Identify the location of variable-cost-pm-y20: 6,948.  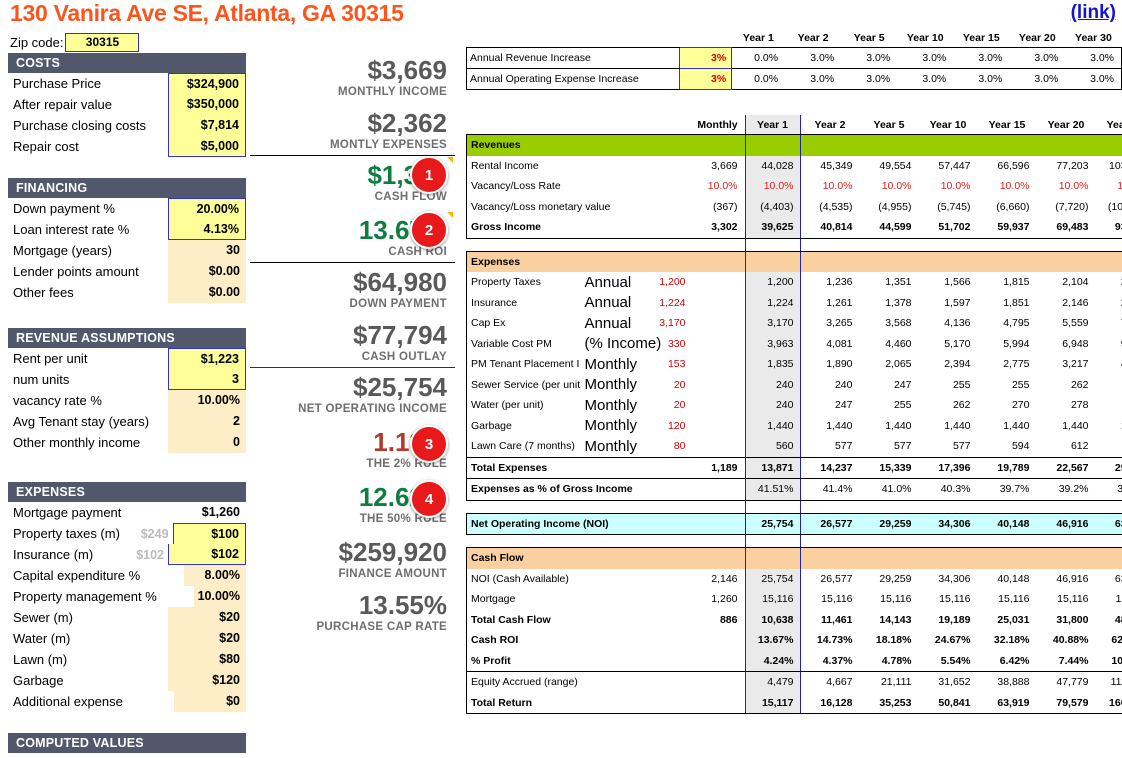
(1075, 343).